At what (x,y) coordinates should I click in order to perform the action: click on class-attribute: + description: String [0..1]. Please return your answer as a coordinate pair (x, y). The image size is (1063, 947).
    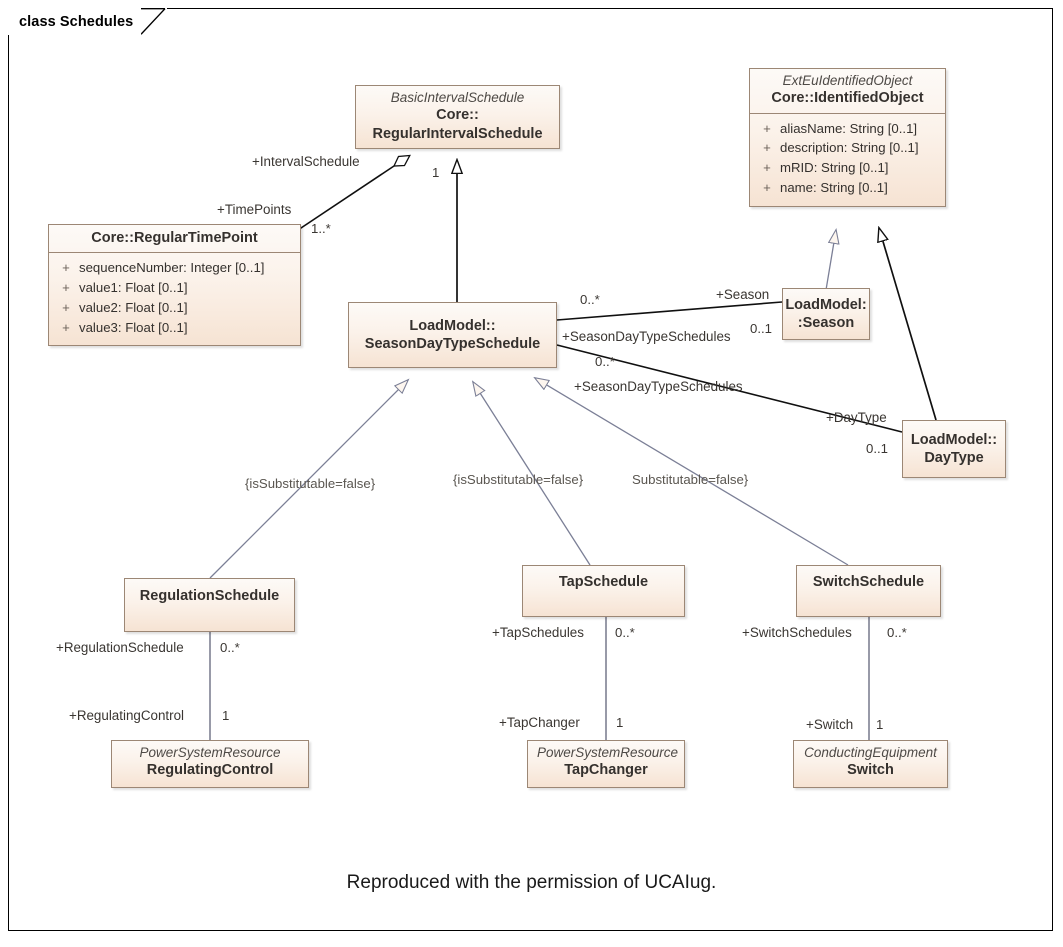
    Looking at the image, I should click on (847, 148).